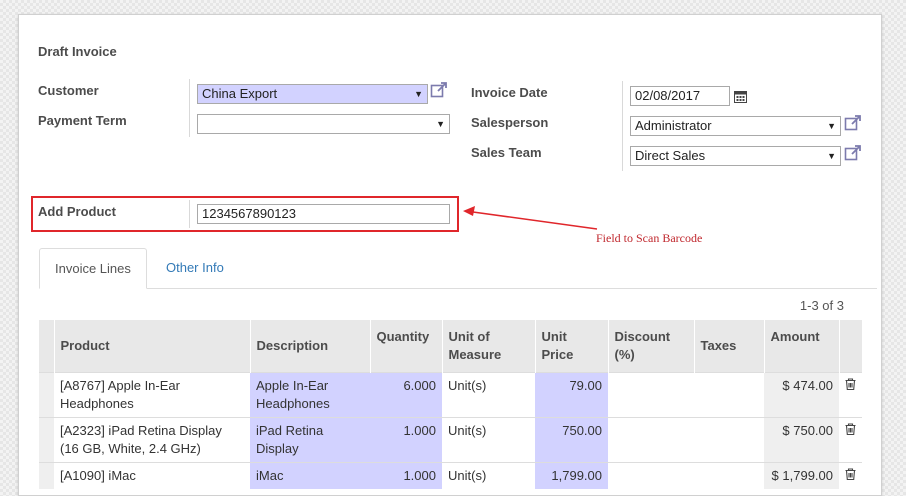  Describe the element at coordinates (47, 346) in the screenshot. I see `header-handle` at that location.